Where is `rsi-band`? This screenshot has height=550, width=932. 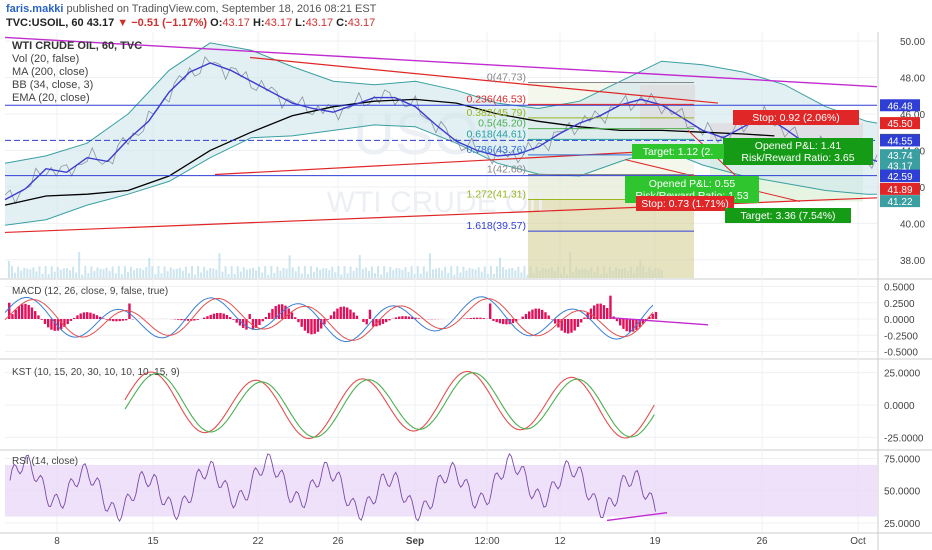
rsi-band is located at coordinates (441, 490).